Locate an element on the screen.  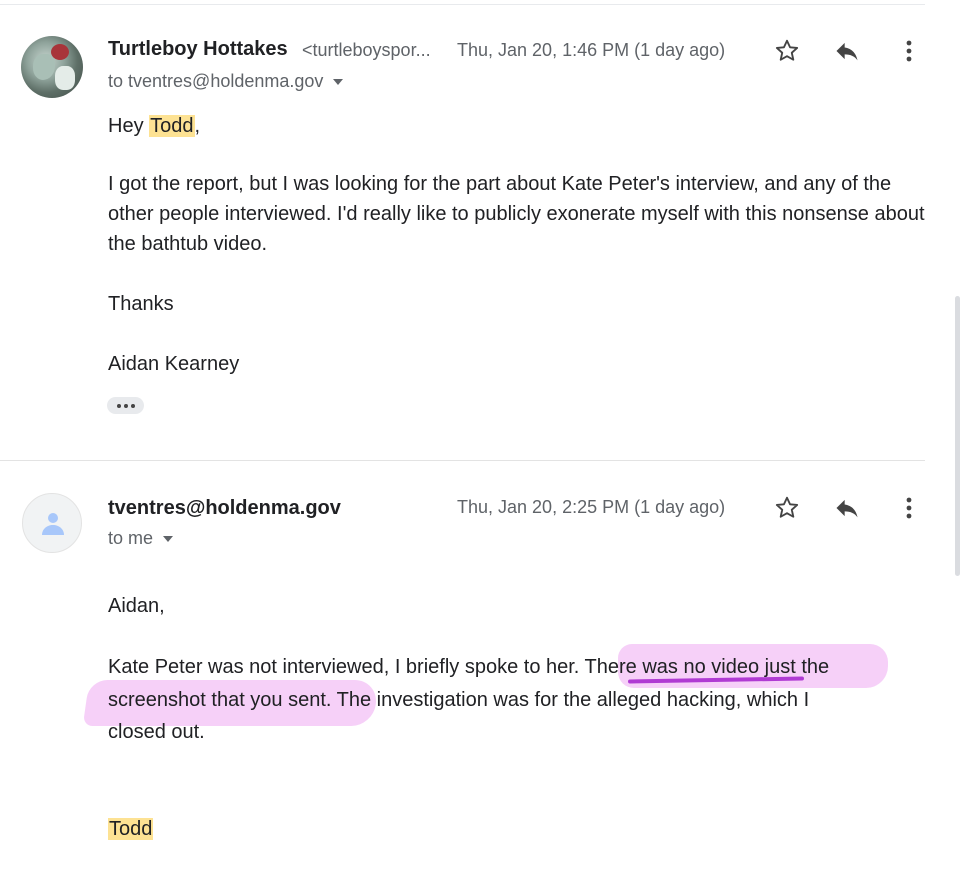
scrollbar is located at coordinates (957, 436).